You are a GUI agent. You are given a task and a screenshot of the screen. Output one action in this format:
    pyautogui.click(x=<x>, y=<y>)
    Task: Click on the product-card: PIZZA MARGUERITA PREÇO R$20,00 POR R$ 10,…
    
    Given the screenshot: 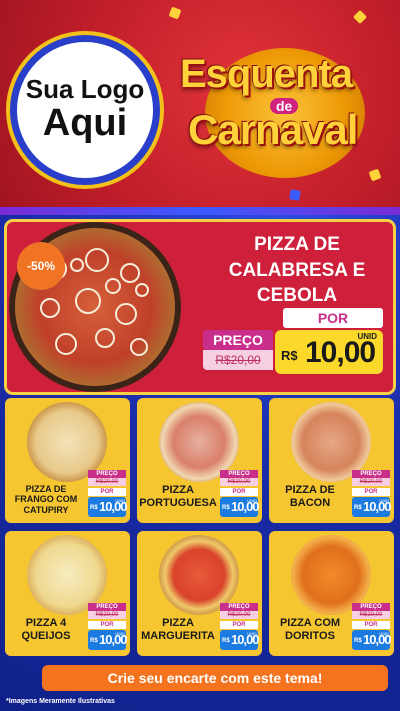 What is the action you would take?
    pyautogui.click(x=199, y=593)
    